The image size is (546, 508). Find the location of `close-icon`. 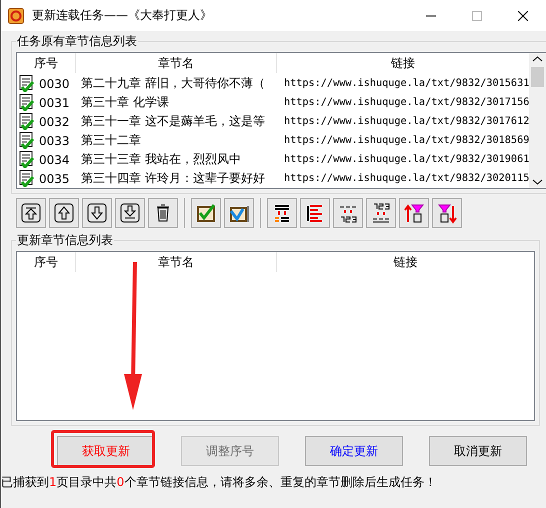

close-icon is located at coordinates (523, 15).